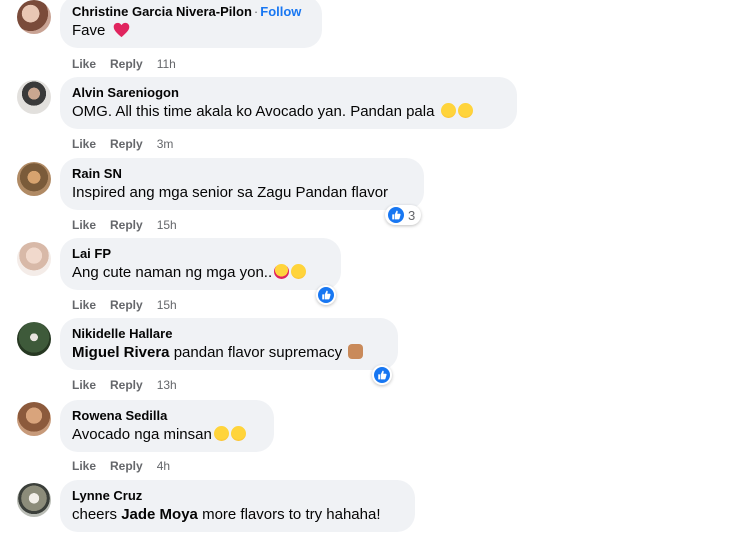 The width and height of the screenshot is (750, 541). I want to click on comment-author: Nikidelle Hallare, so click(122, 333).